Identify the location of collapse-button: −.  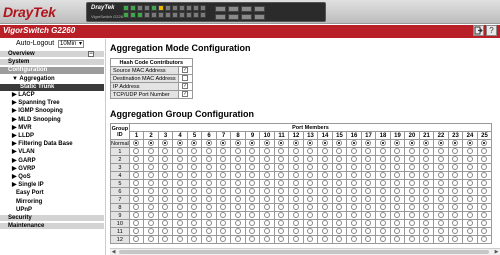
(91, 54).